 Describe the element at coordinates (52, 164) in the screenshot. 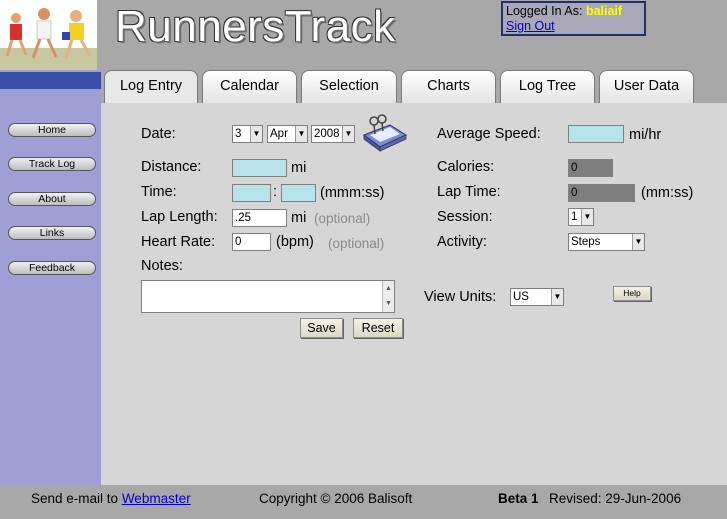

I see `nav-track-log-button: Track Log` at that location.